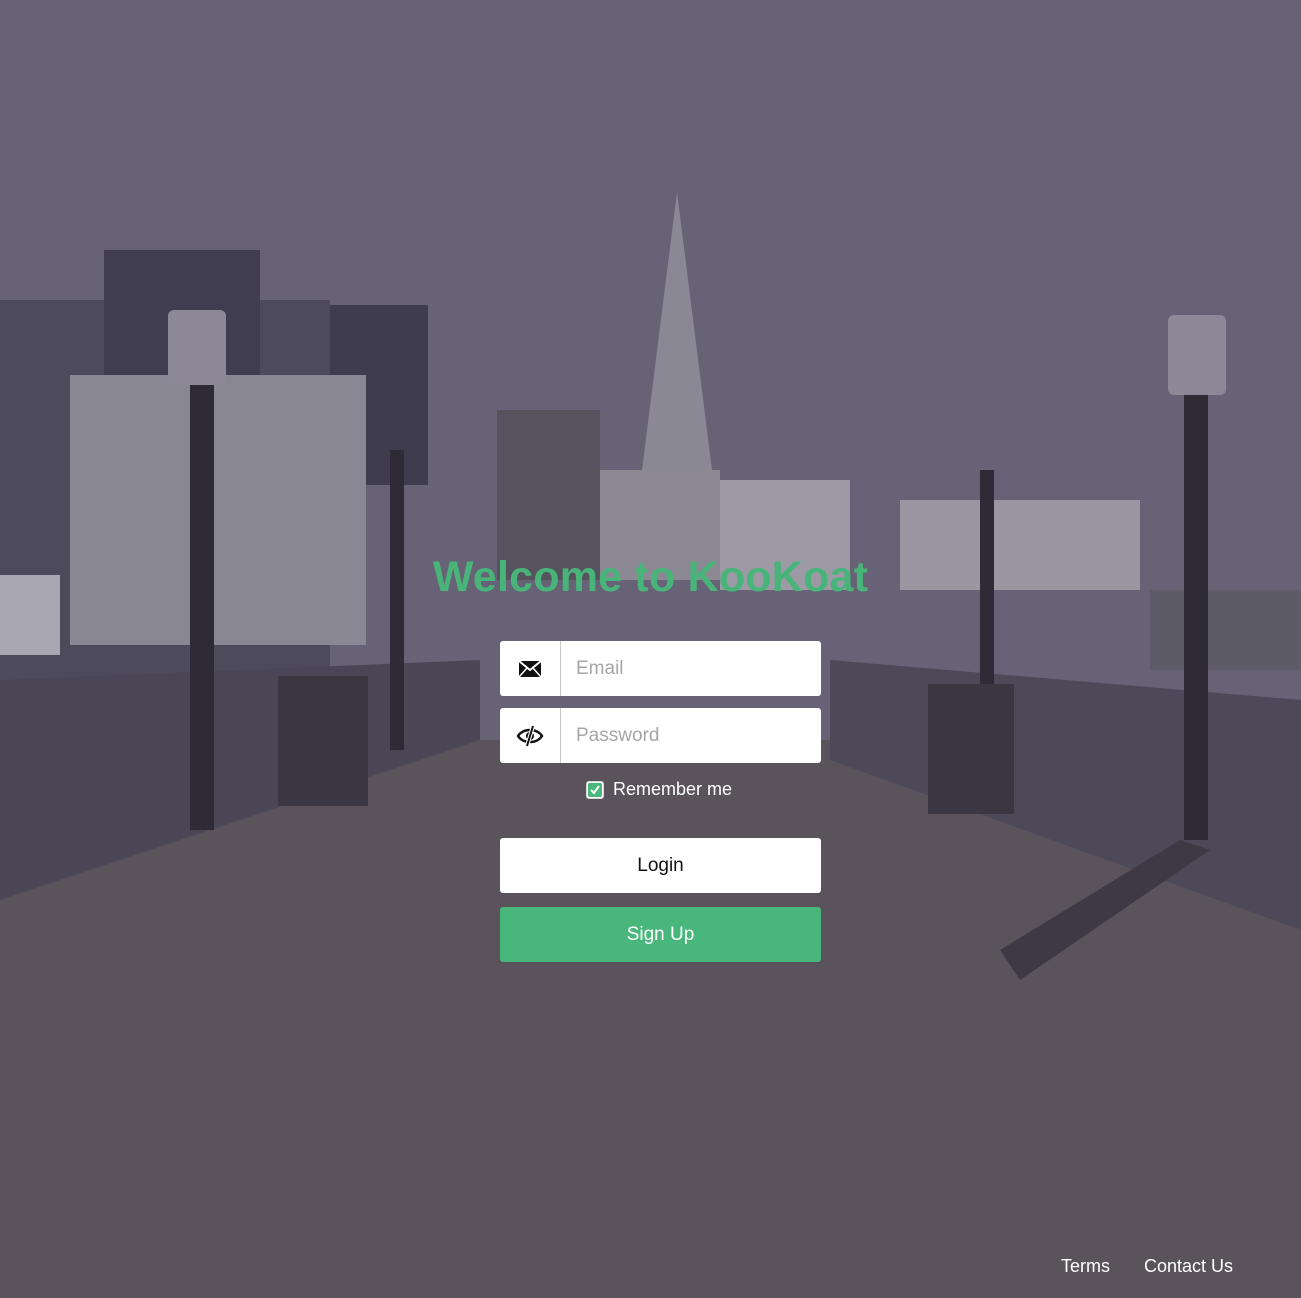 Image resolution: width=1301 pixels, height=1298 pixels. I want to click on terms-link: Terms, so click(1085, 1266).